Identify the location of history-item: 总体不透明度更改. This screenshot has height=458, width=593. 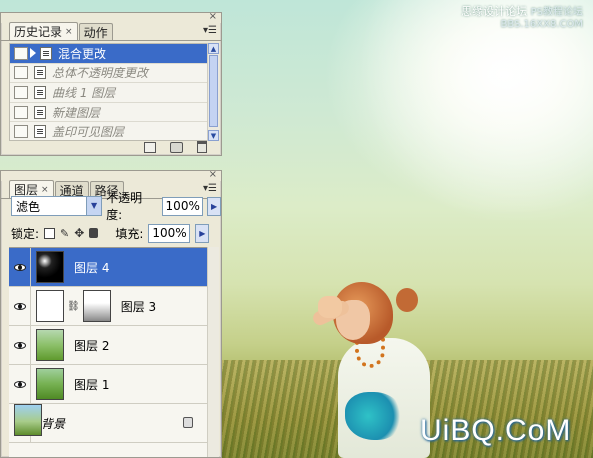
(109, 74).